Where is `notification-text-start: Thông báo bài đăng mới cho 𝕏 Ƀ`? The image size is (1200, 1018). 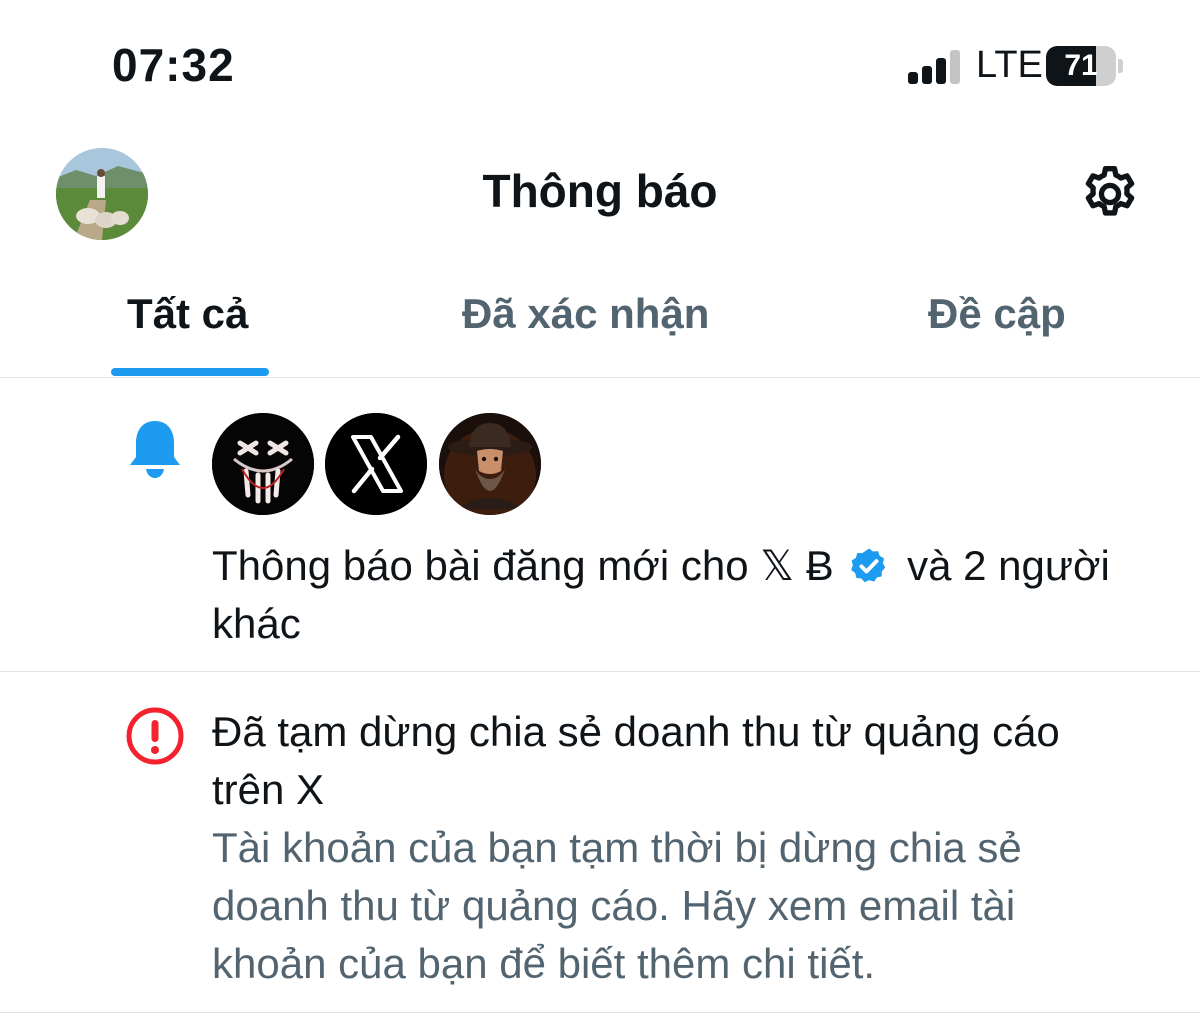
notification-text-start: Thông báo bài đăng mới cho 𝕏 Ƀ is located at coordinates (523, 565).